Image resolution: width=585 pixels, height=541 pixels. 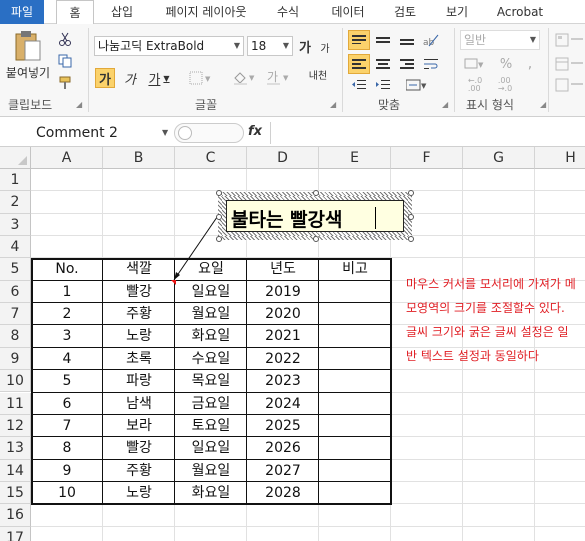 I want to click on table-cell: 4, so click(x=67, y=359).